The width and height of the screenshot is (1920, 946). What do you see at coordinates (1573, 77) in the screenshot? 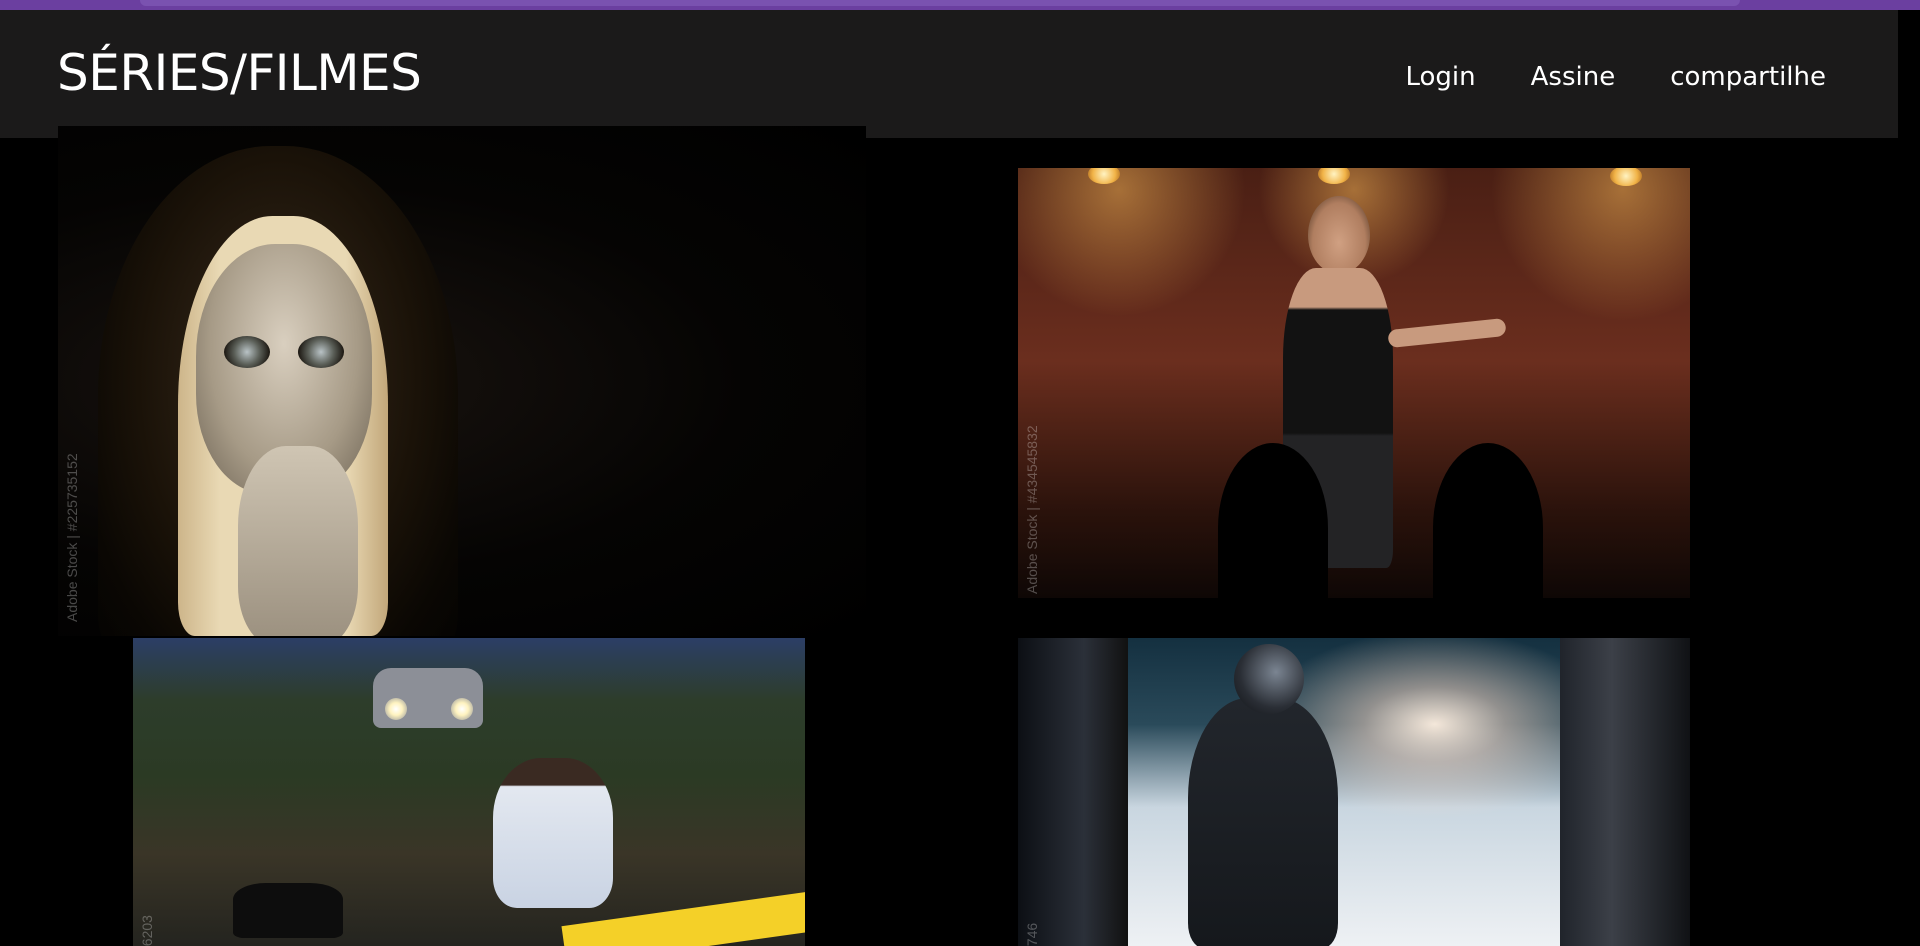
I see `nav-subscribe-link: Assine` at bounding box center [1573, 77].